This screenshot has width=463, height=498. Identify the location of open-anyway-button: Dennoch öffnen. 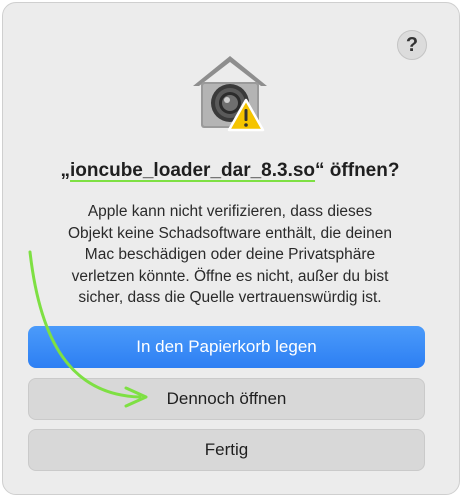
(226, 399).